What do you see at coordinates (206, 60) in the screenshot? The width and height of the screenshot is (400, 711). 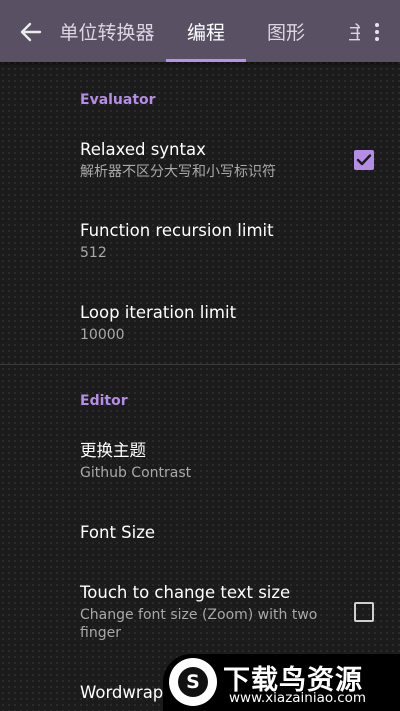 I see `active-tab-indicator` at bounding box center [206, 60].